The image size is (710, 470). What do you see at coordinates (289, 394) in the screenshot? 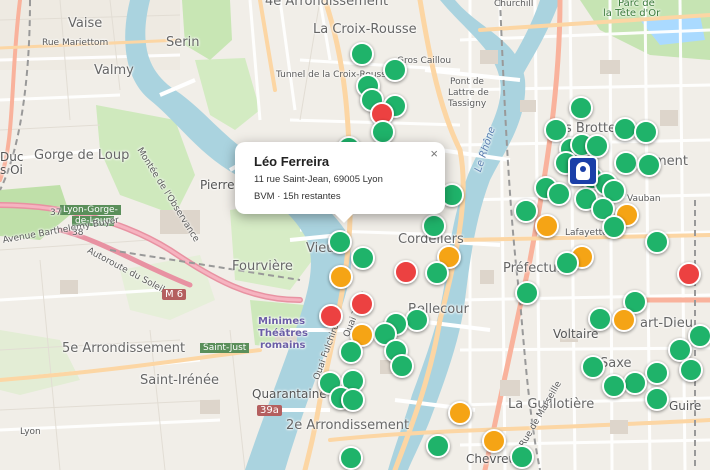
I see `label-quarantaine: Quarantaine` at bounding box center [289, 394].